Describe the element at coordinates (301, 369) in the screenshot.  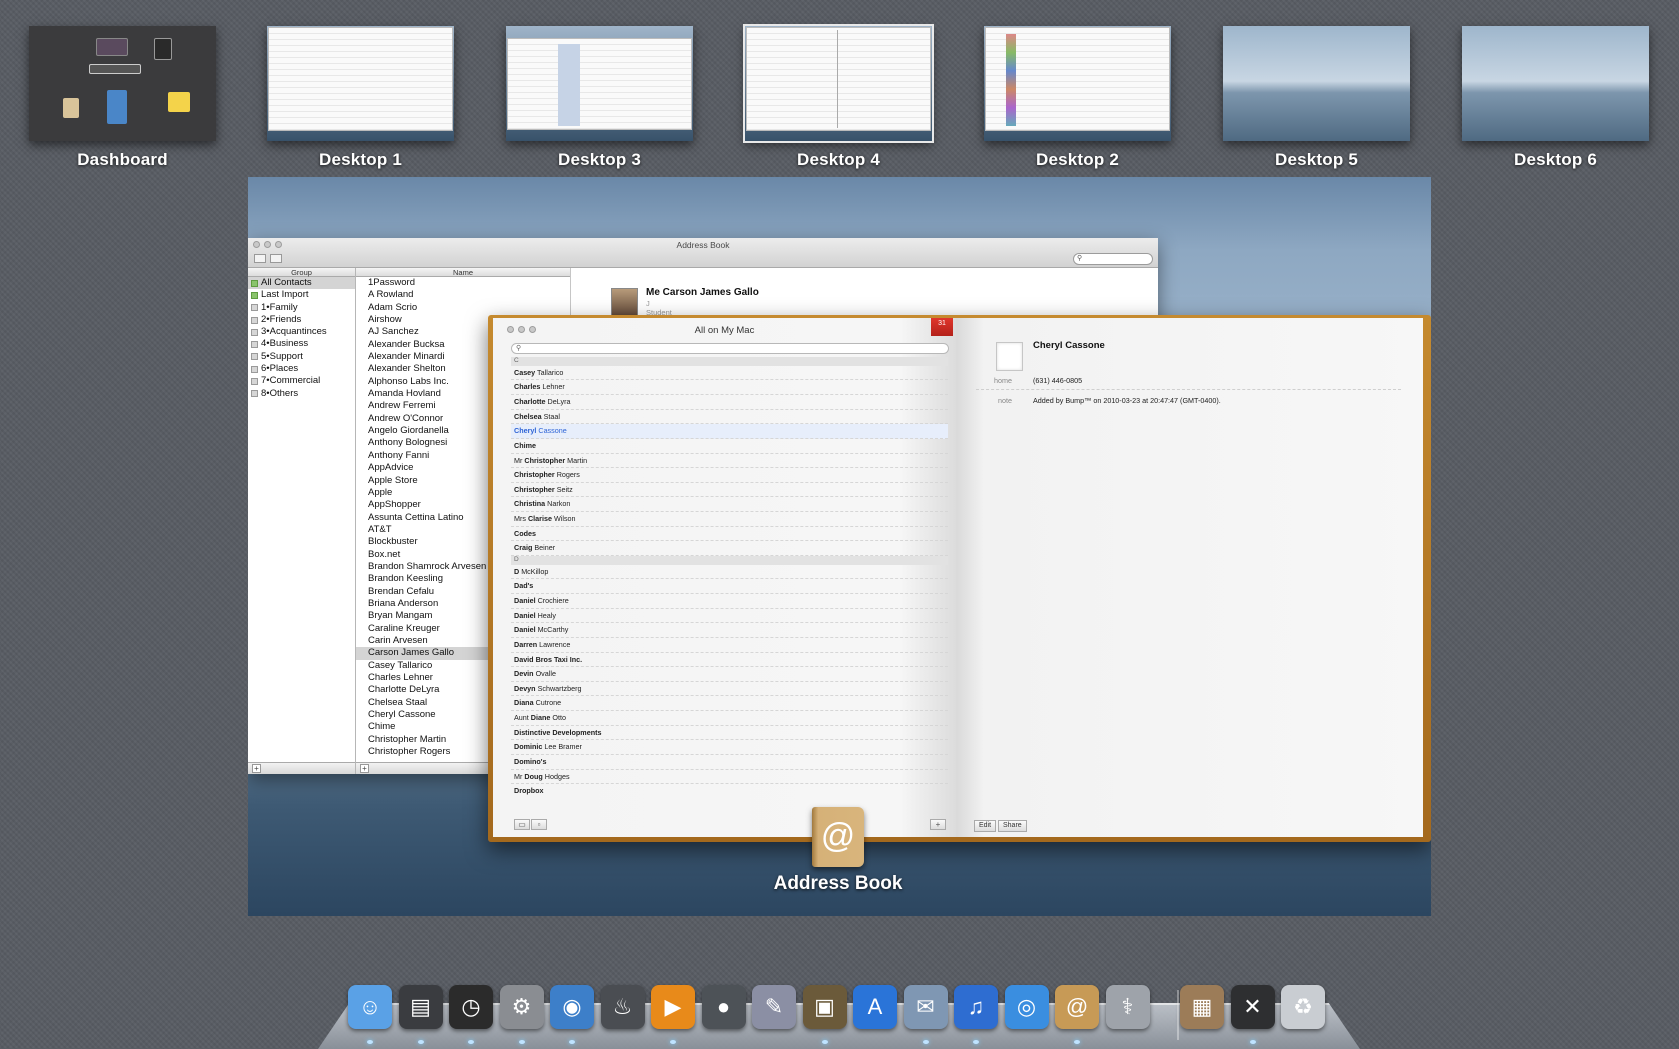
I see `group-item: 6•Places` at that location.